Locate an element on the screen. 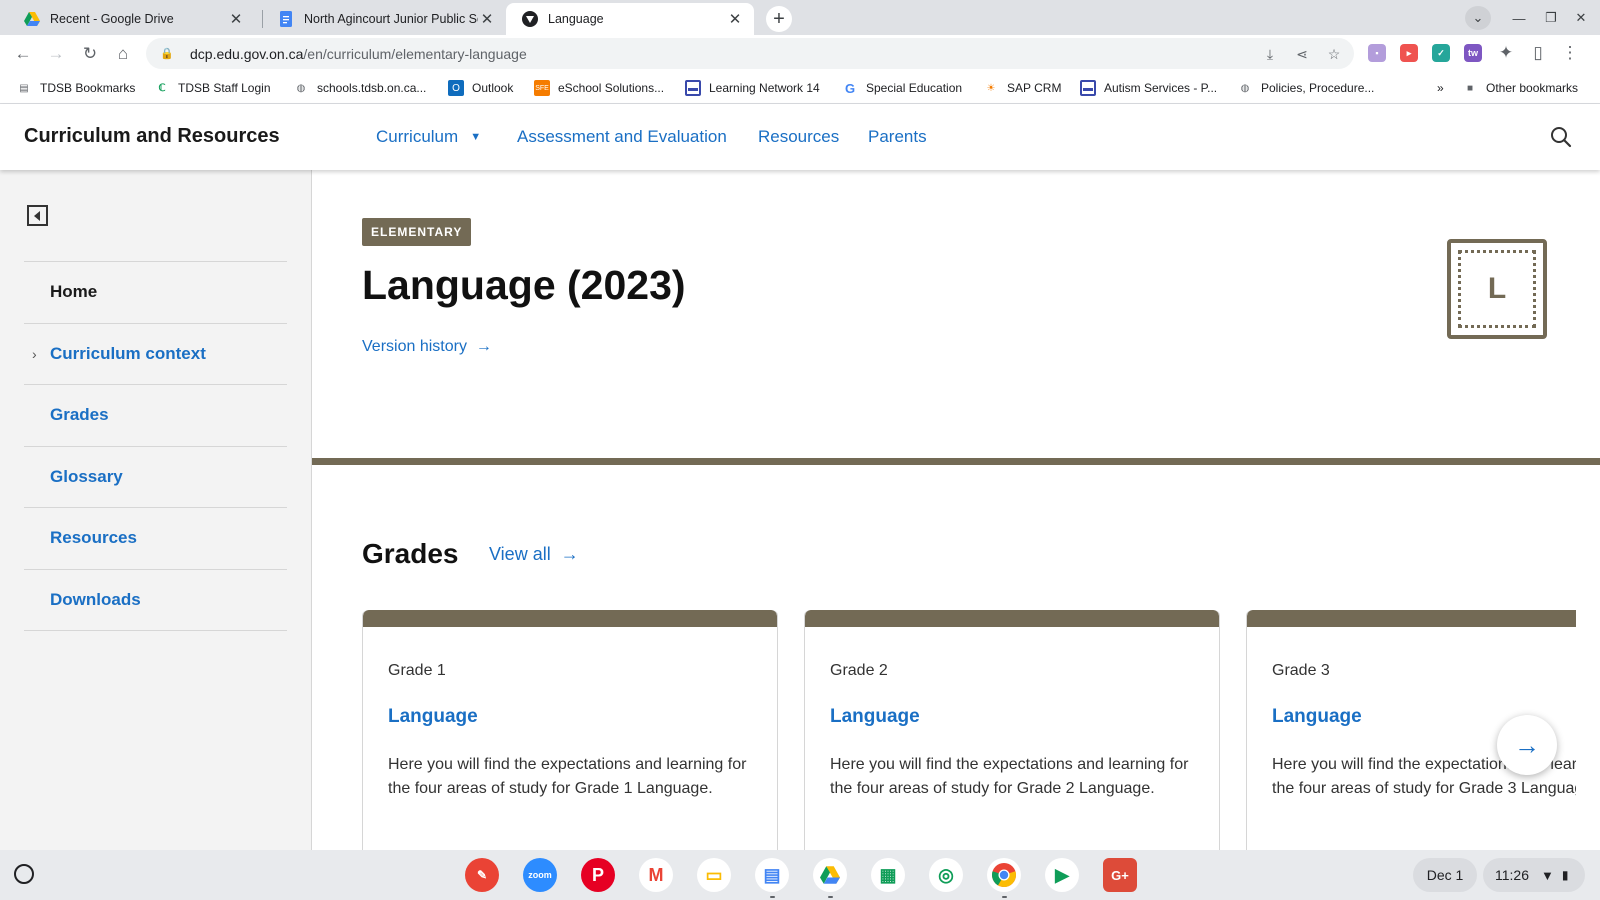  back-arrow-icon: ← is located at coordinates (23, 54).